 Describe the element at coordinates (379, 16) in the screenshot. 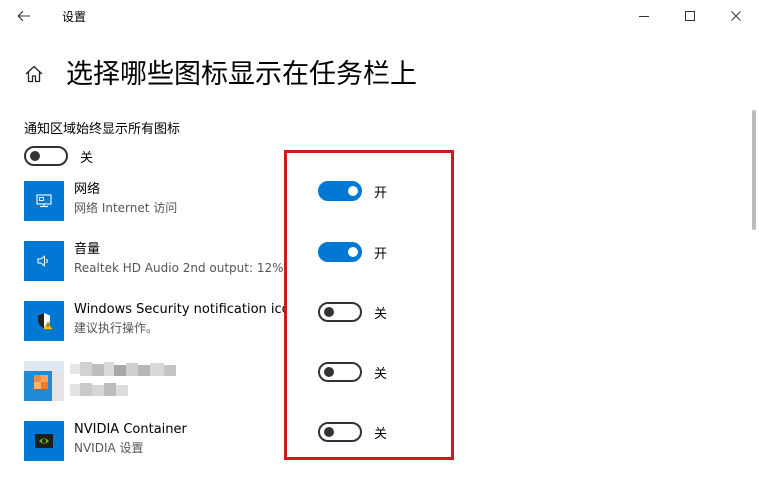

I see `title-bar: 设置` at that location.